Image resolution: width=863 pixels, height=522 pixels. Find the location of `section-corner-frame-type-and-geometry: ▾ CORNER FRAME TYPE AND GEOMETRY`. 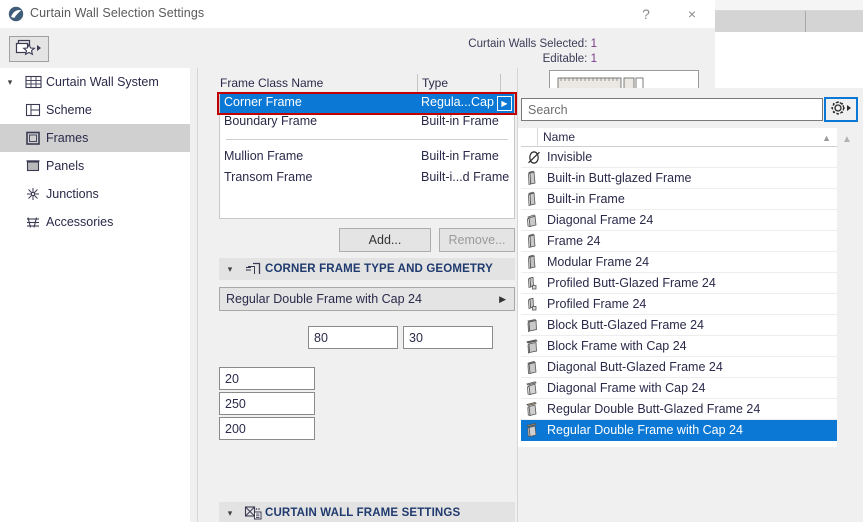

section-corner-frame-type-and-geometry: ▾ CORNER FRAME TYPE AND GEOMETRY is located at coordinates (367, 269).